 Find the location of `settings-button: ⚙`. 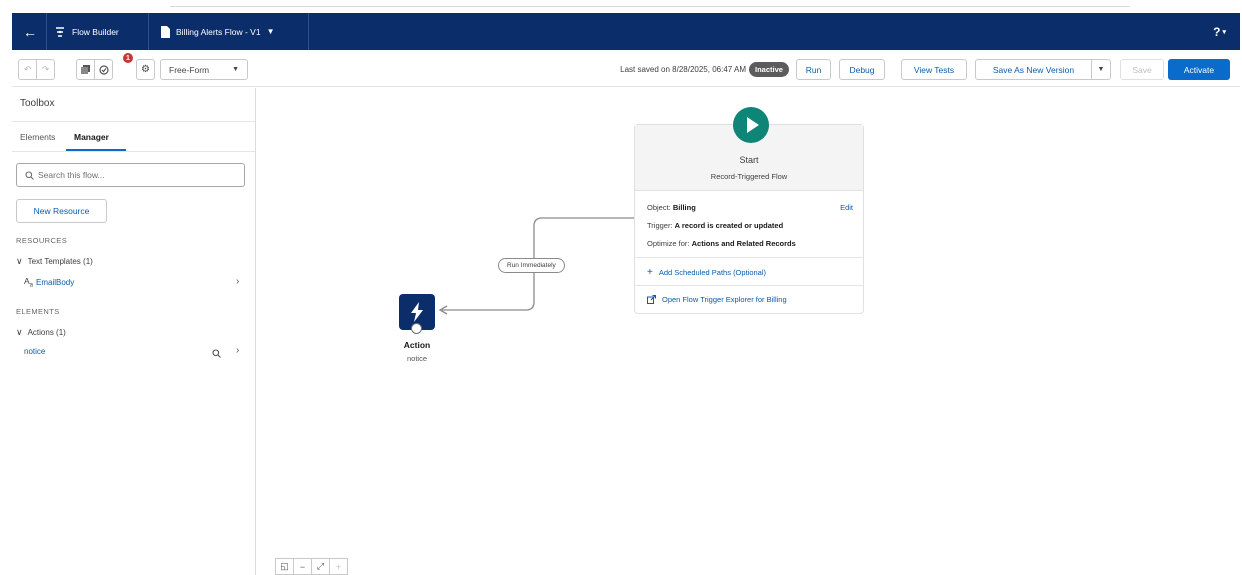

settings-button: ⚙ is located at coordinates (145, 69).